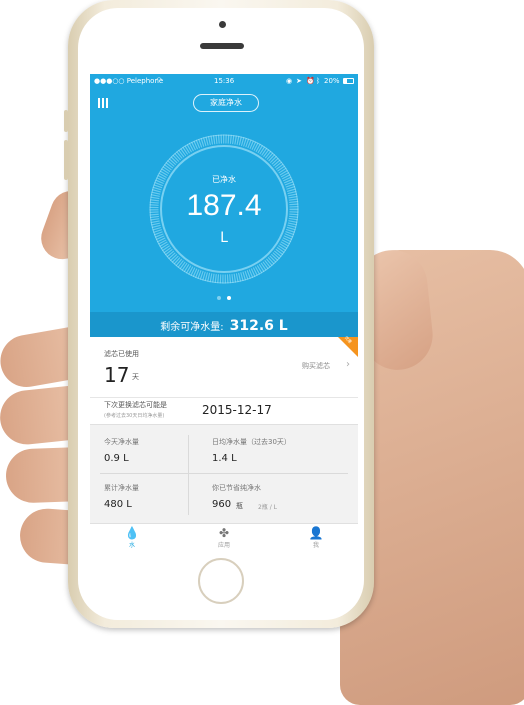 The image size is (524, 705). I want to click on remaining-label: 剩余可净水量:, so click(192, 327).